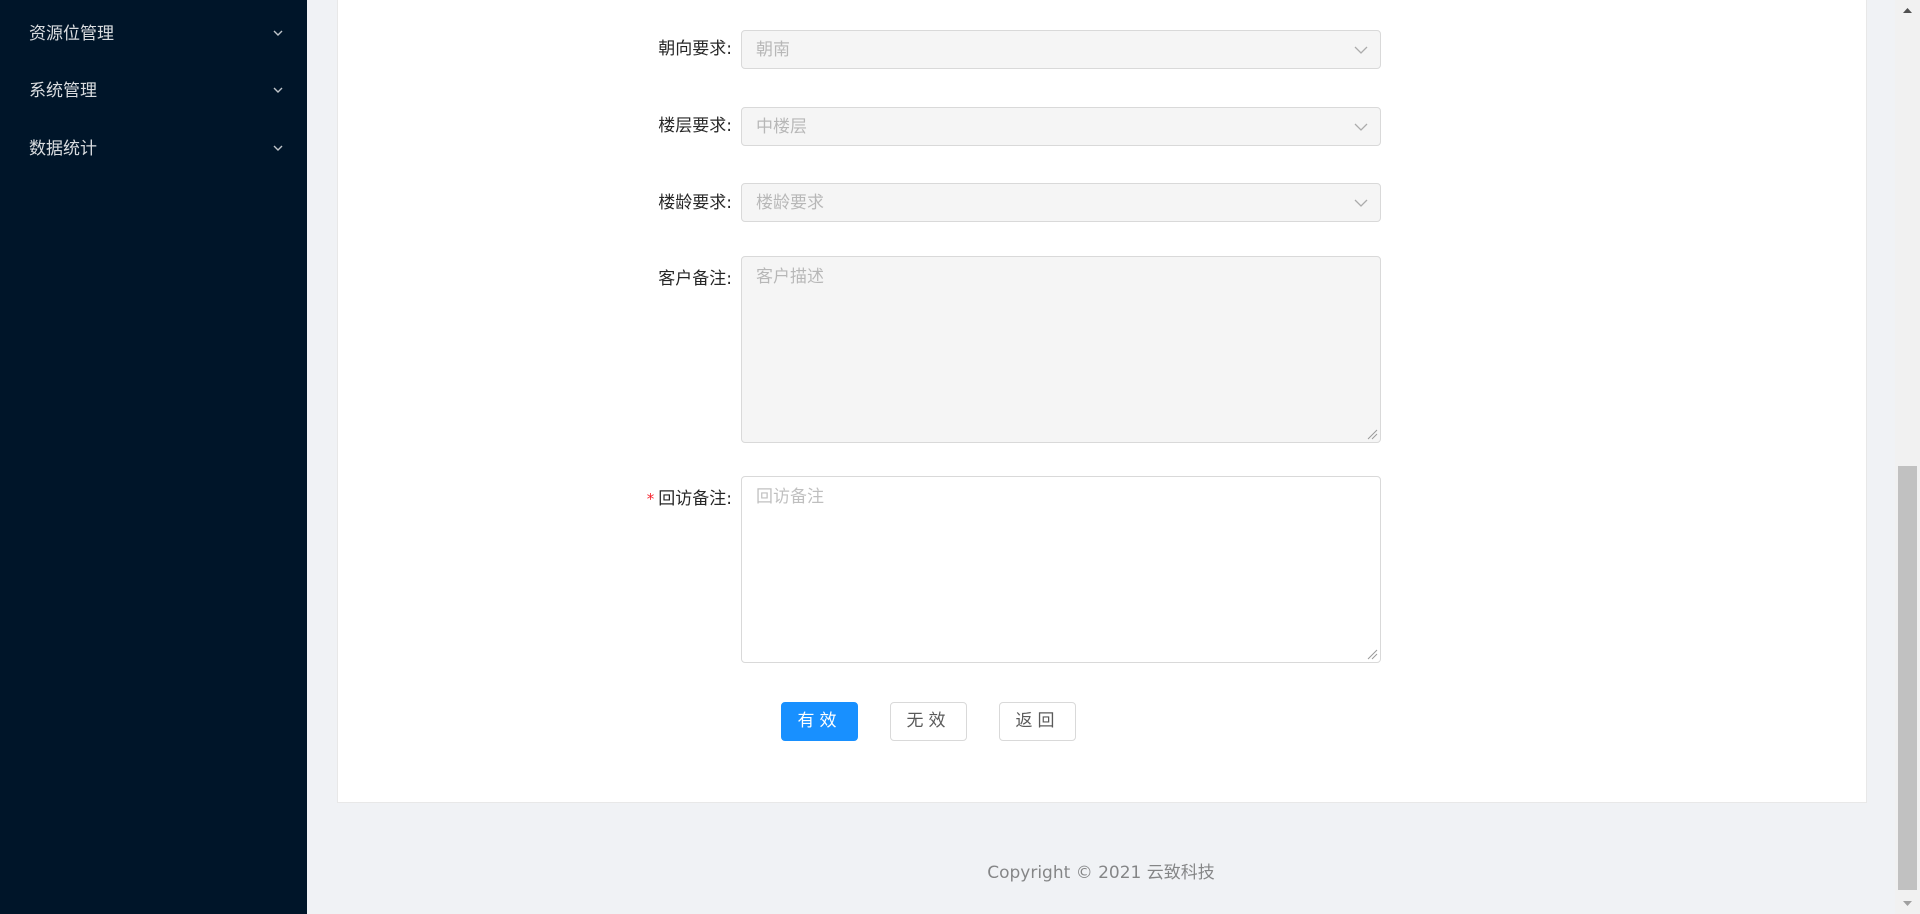 The image size is (1920, 914). What do you see at coordinates (695, 126) in the screenshot?
I see `floor-label: 楼层要求:` at bounding box center [695, 126].